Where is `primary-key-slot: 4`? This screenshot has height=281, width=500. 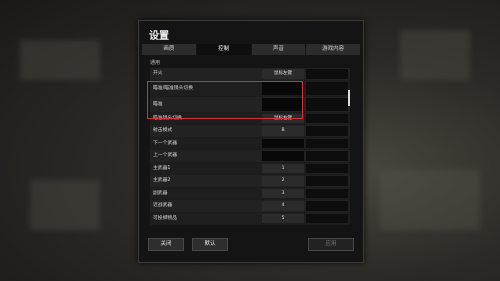 primary-key-slot: 4 is located at coordinates (283, 206).